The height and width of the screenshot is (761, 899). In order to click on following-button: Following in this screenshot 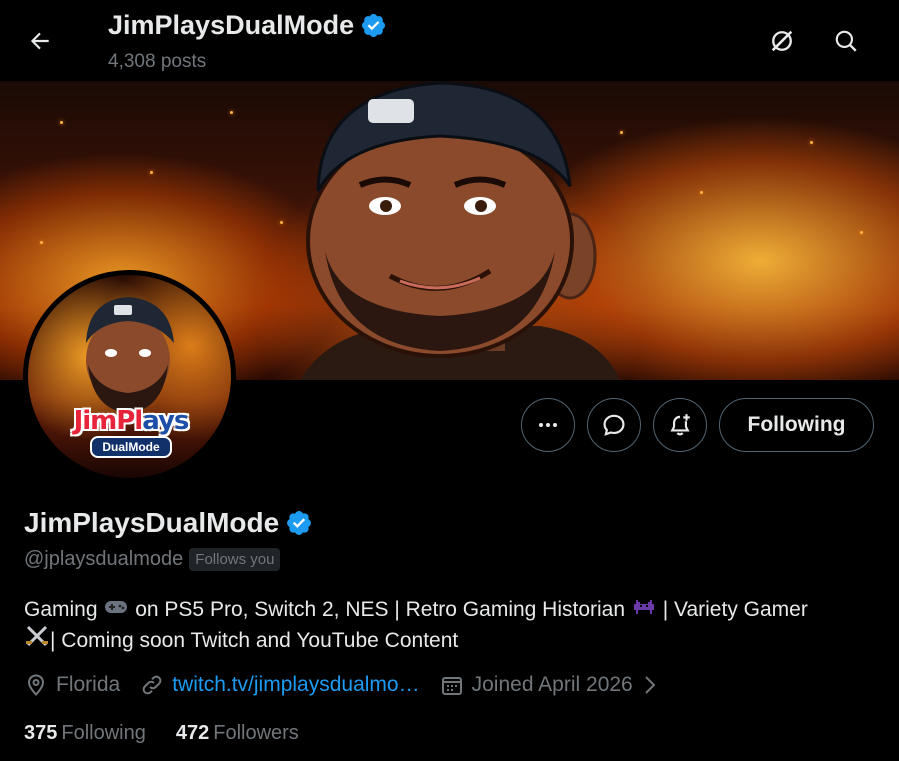, I will do `click(796, 425)`.